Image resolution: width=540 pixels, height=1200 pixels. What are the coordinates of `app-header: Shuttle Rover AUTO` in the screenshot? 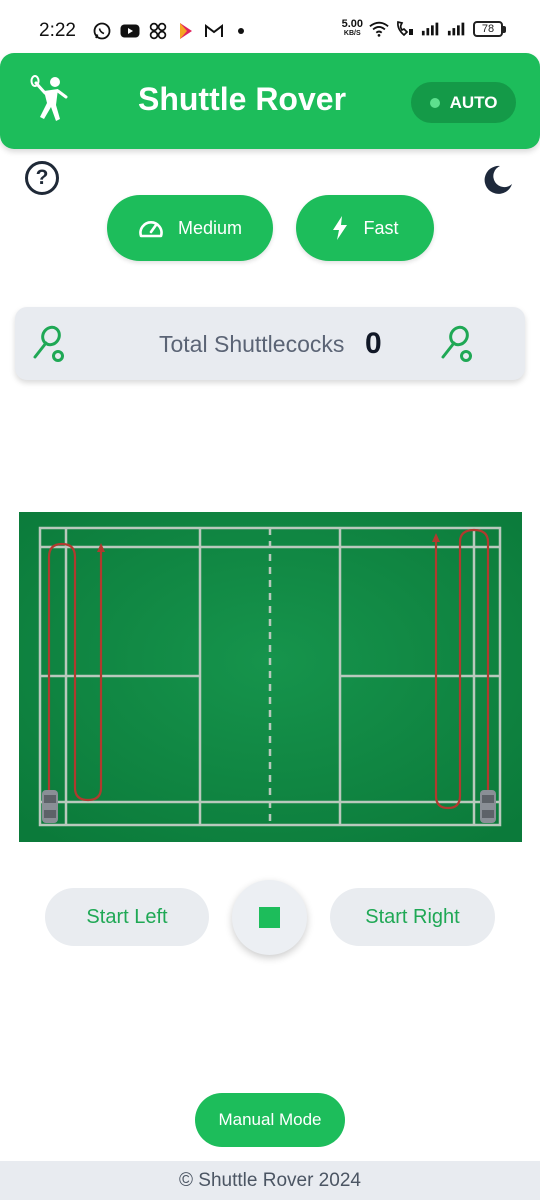 It's located at (270, 101).